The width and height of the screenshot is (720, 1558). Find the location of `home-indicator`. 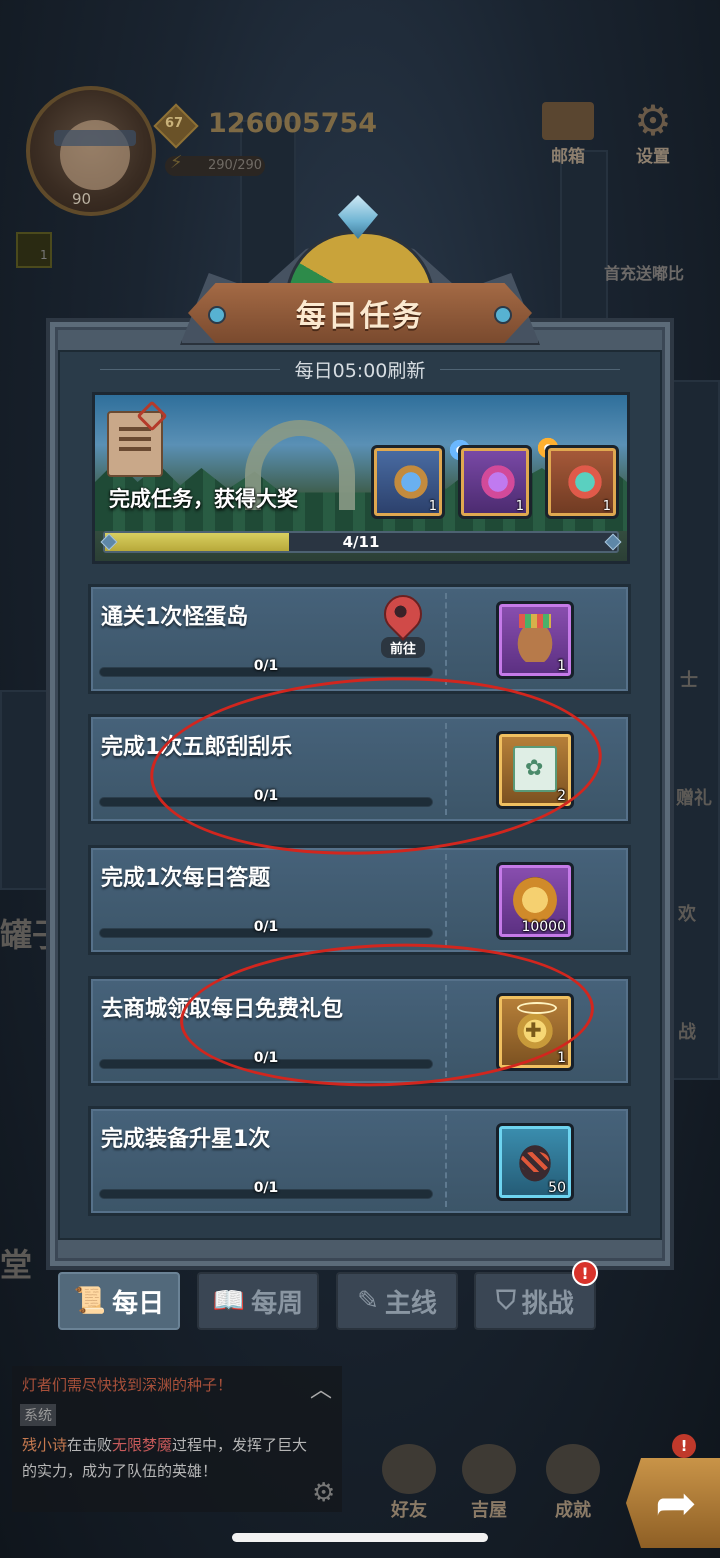

home-indicator is located at coordinates (360, 1537).